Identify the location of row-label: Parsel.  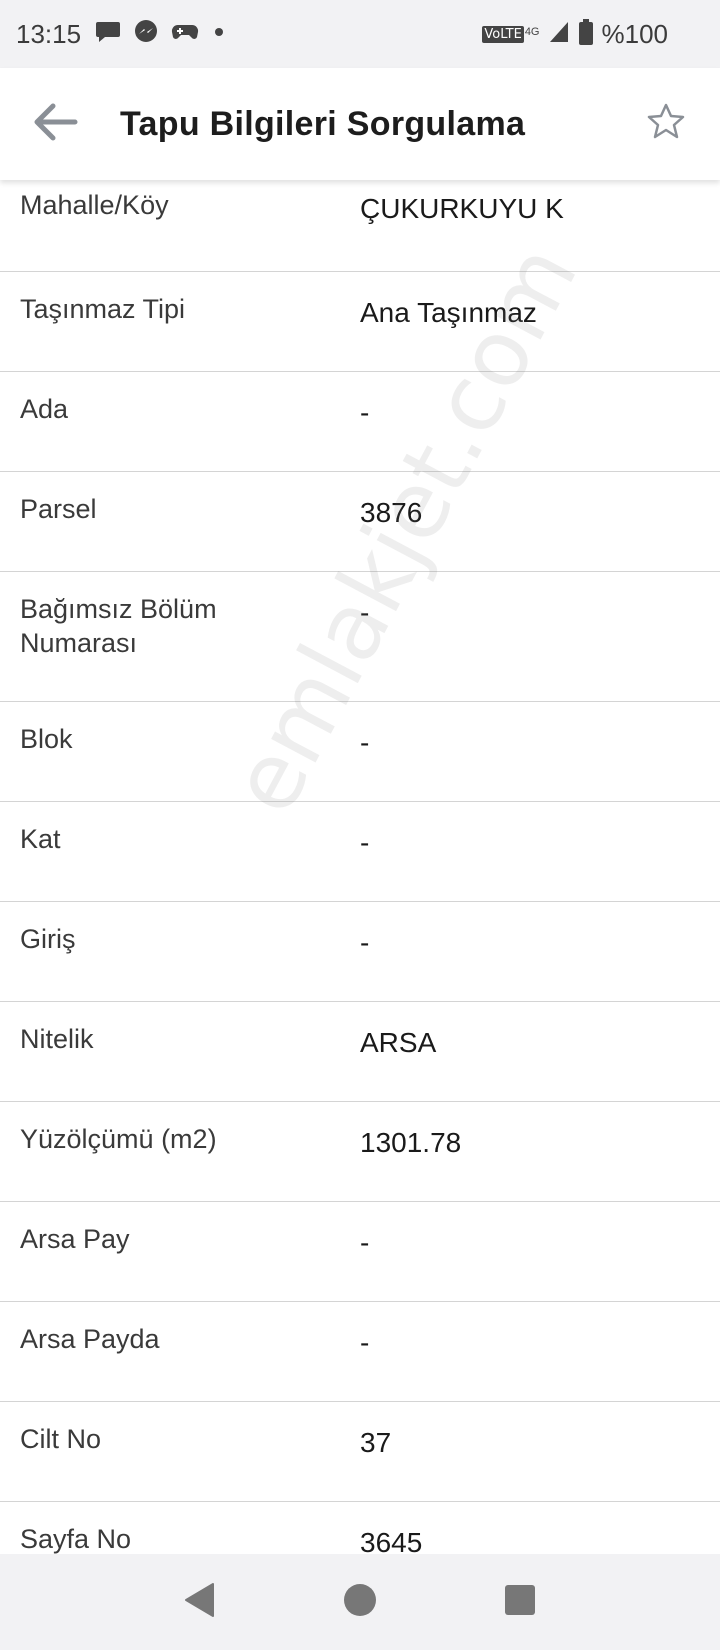
(58, 509).